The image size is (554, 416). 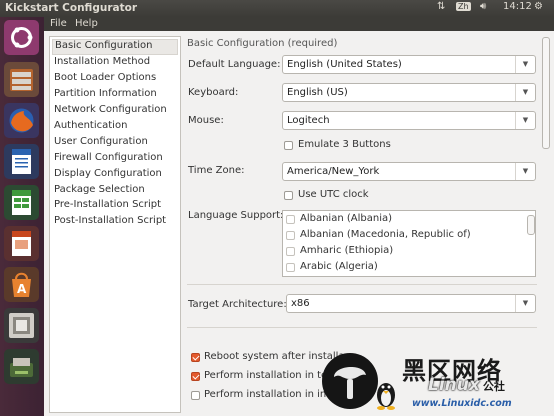 What do you see at coordinates (277, 8) in the screenshot?
I see `top-panel: Kickstart Configurator ⇅ Zh 🔊︎ 14:12 ⚙` at bounding box center [277, 8].